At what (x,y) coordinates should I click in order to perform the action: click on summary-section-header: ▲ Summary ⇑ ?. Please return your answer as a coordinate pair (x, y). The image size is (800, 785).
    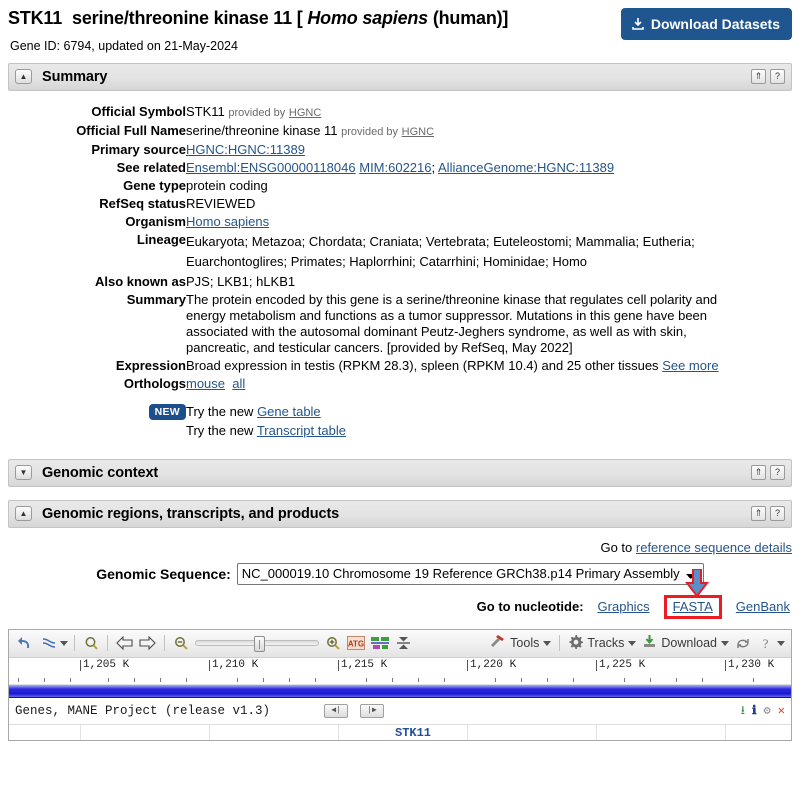
    Looking at the image, I should click on (400, 76).